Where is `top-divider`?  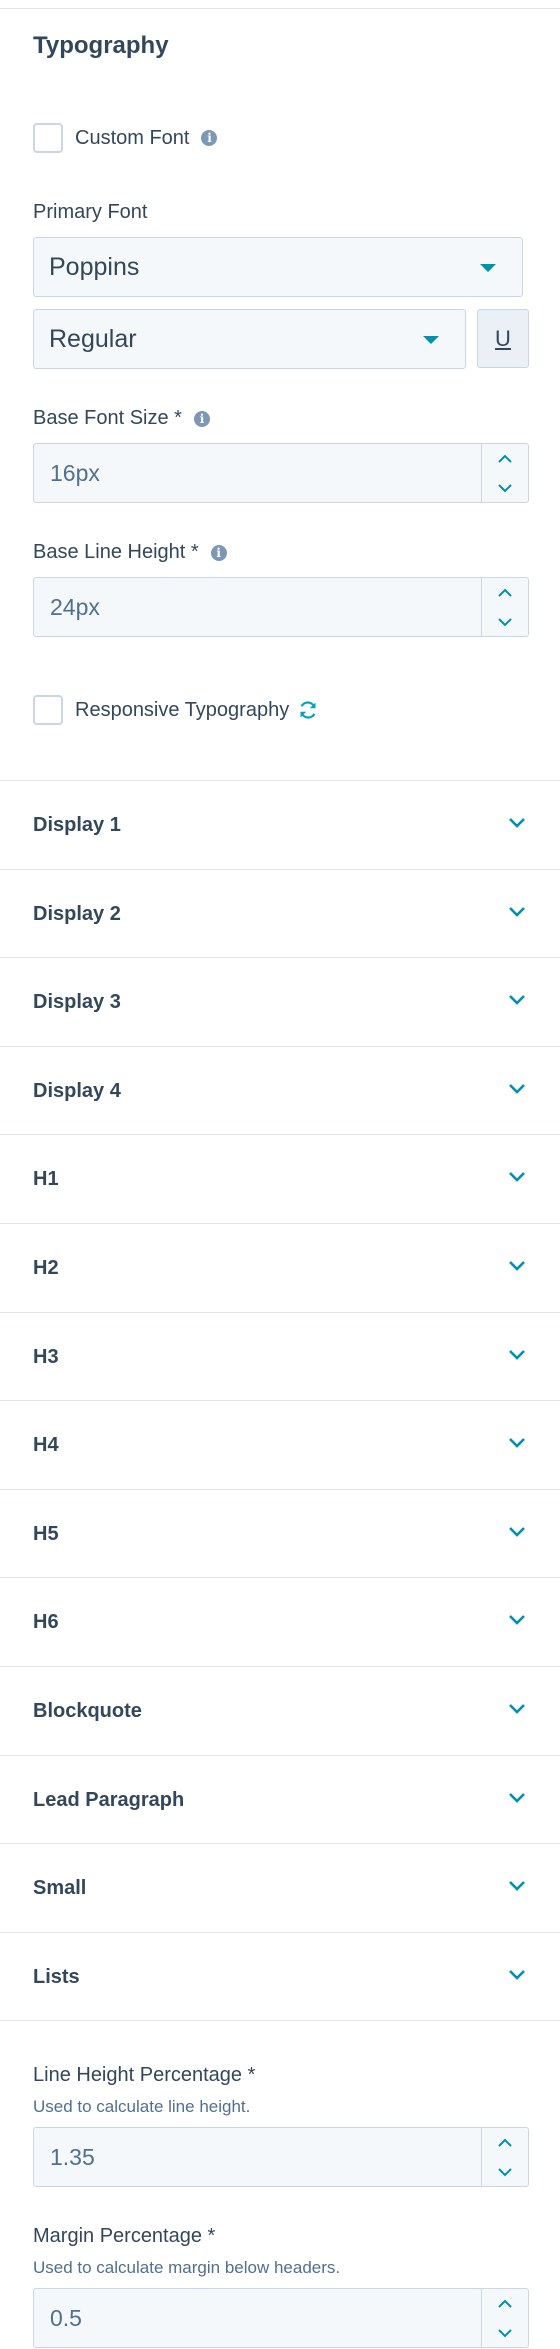
top-divider is located at coordinates (280, 8).